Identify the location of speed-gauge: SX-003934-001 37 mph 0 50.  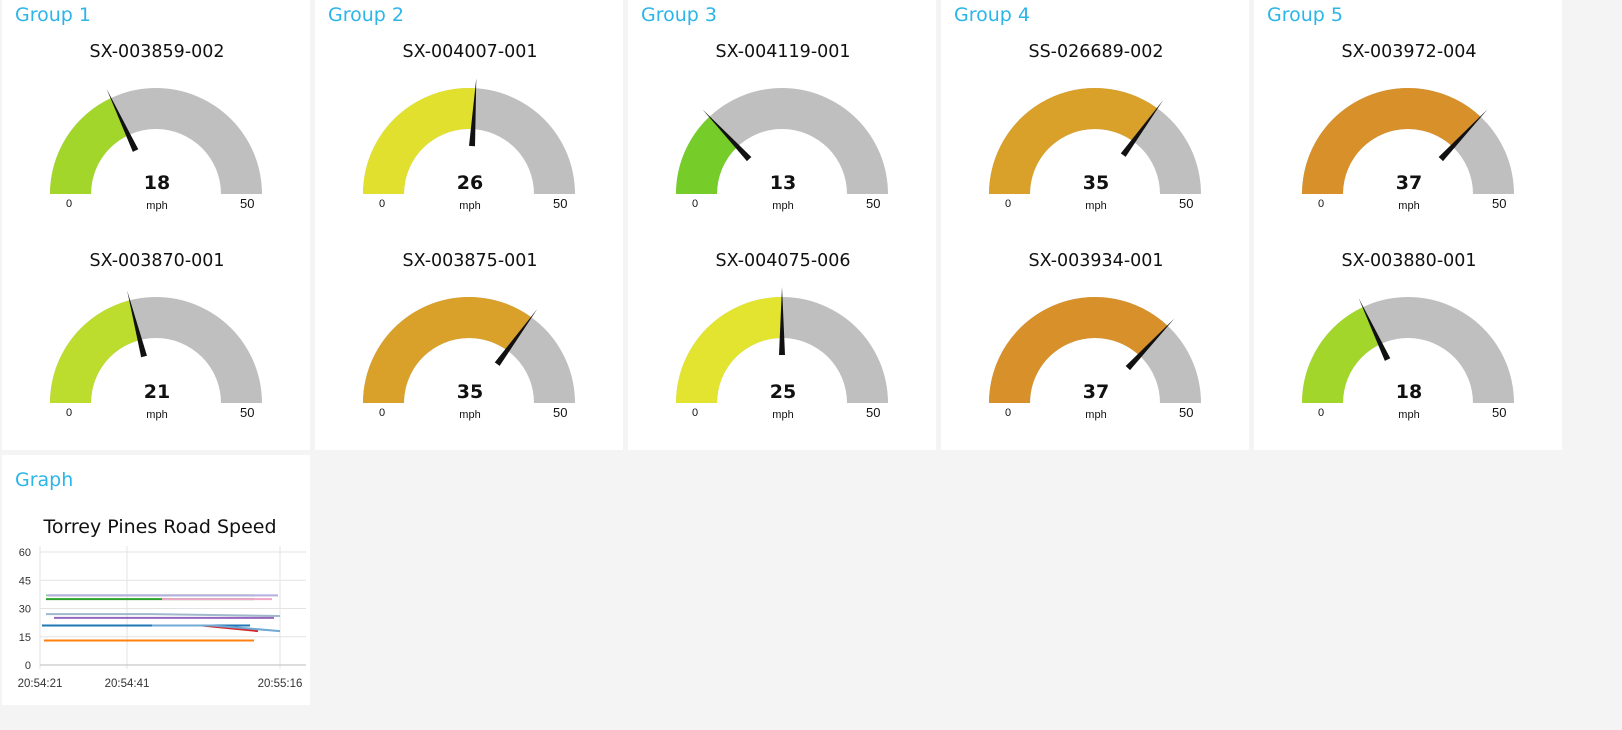
(1096, 315).